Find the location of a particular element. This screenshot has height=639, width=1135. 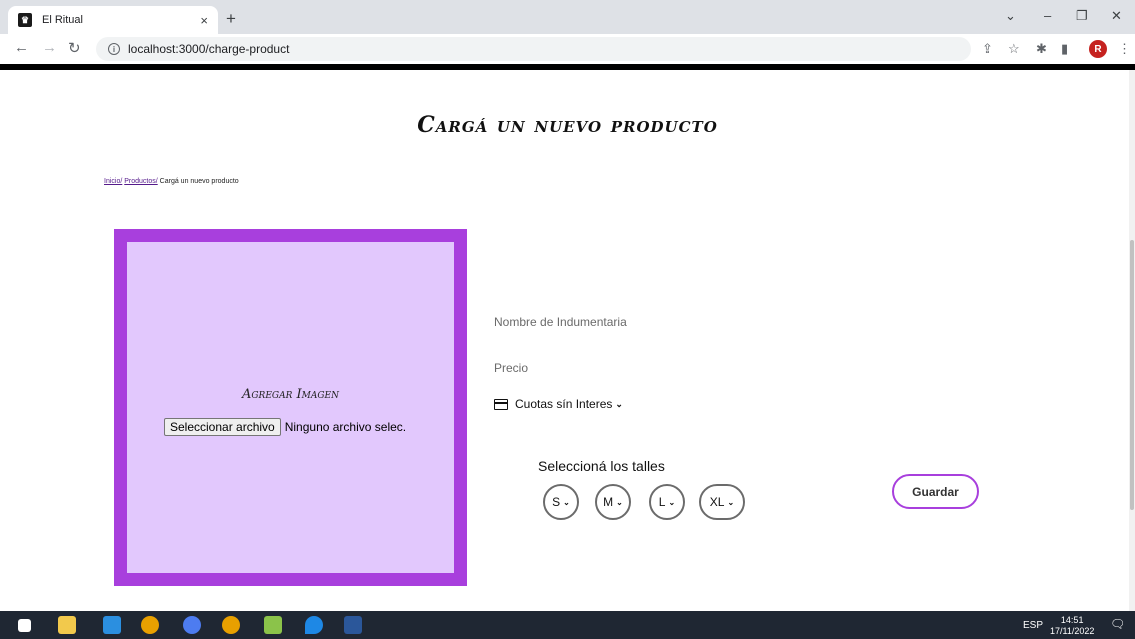

browser-menu-icon: ⋮ is located at coordinates (1124, 49).